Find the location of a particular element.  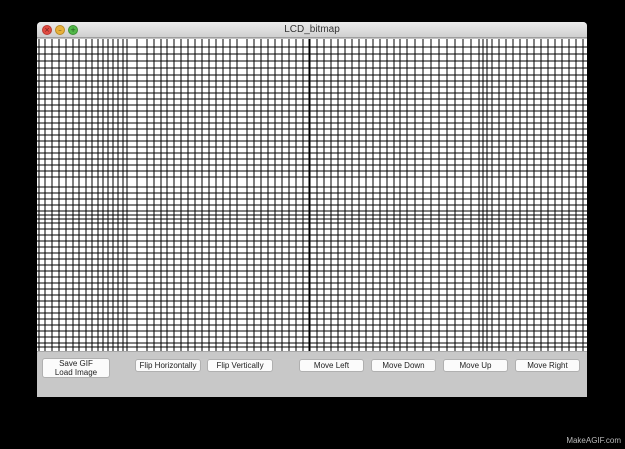

flip-vertically-button: Flip Vertically is located at coordinates (240, 365).